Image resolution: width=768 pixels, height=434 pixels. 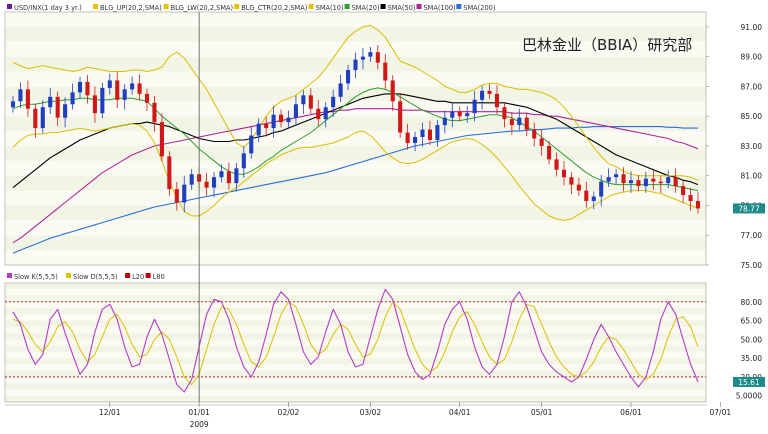 What do you see at coordinates (159, 277) in the screenshot?
I see `stoch-legend-label: L80` at bounding box center [159, 277].